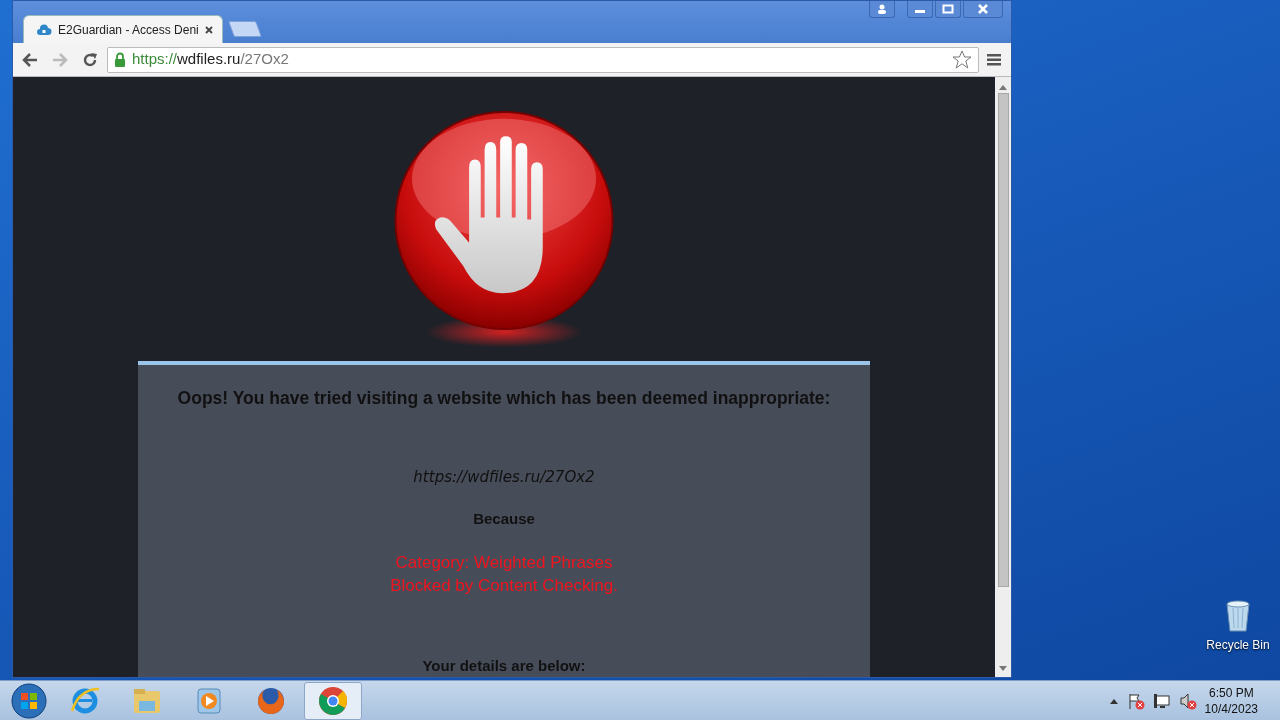  What do you see at coordinates (504, 562) in the screenshot?
I see `block-reason: Category: Weighted Phrases` at bounding box center [504, 562].